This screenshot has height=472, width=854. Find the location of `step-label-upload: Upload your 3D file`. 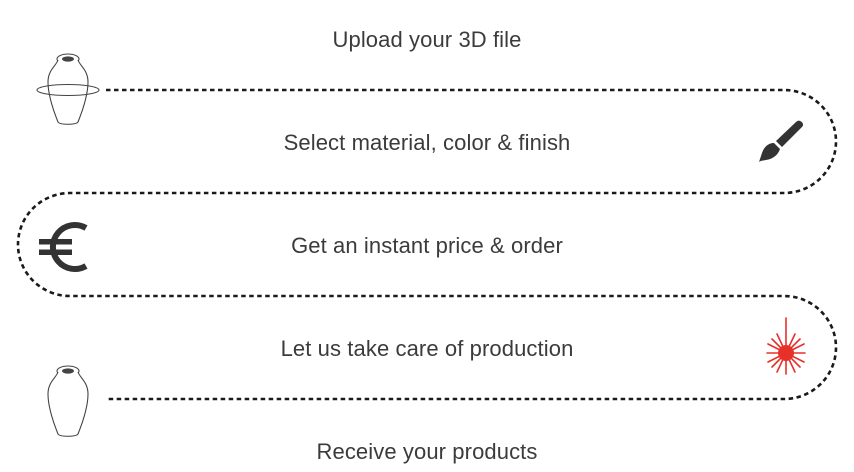

step-label-upload: Upload your 3D file is located at coordinates (427, 39).